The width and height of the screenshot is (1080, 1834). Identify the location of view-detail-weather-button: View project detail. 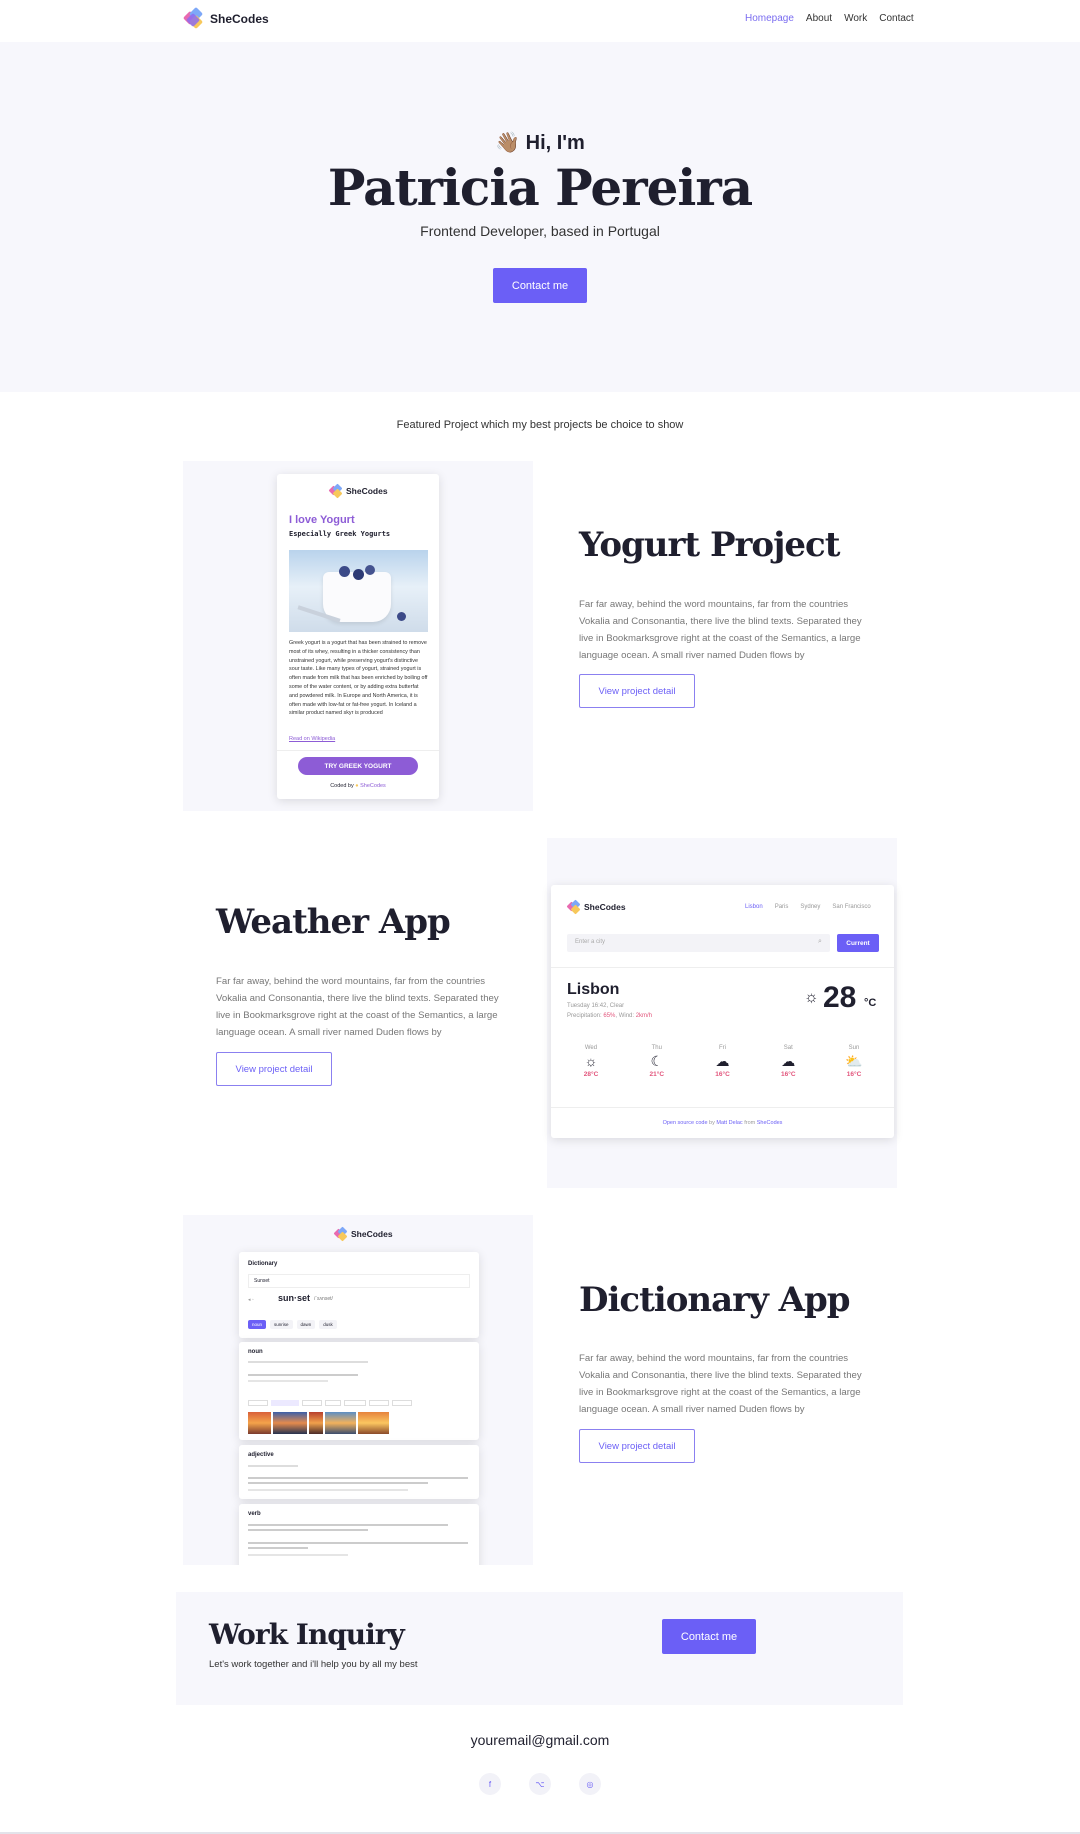
(274, 1069).